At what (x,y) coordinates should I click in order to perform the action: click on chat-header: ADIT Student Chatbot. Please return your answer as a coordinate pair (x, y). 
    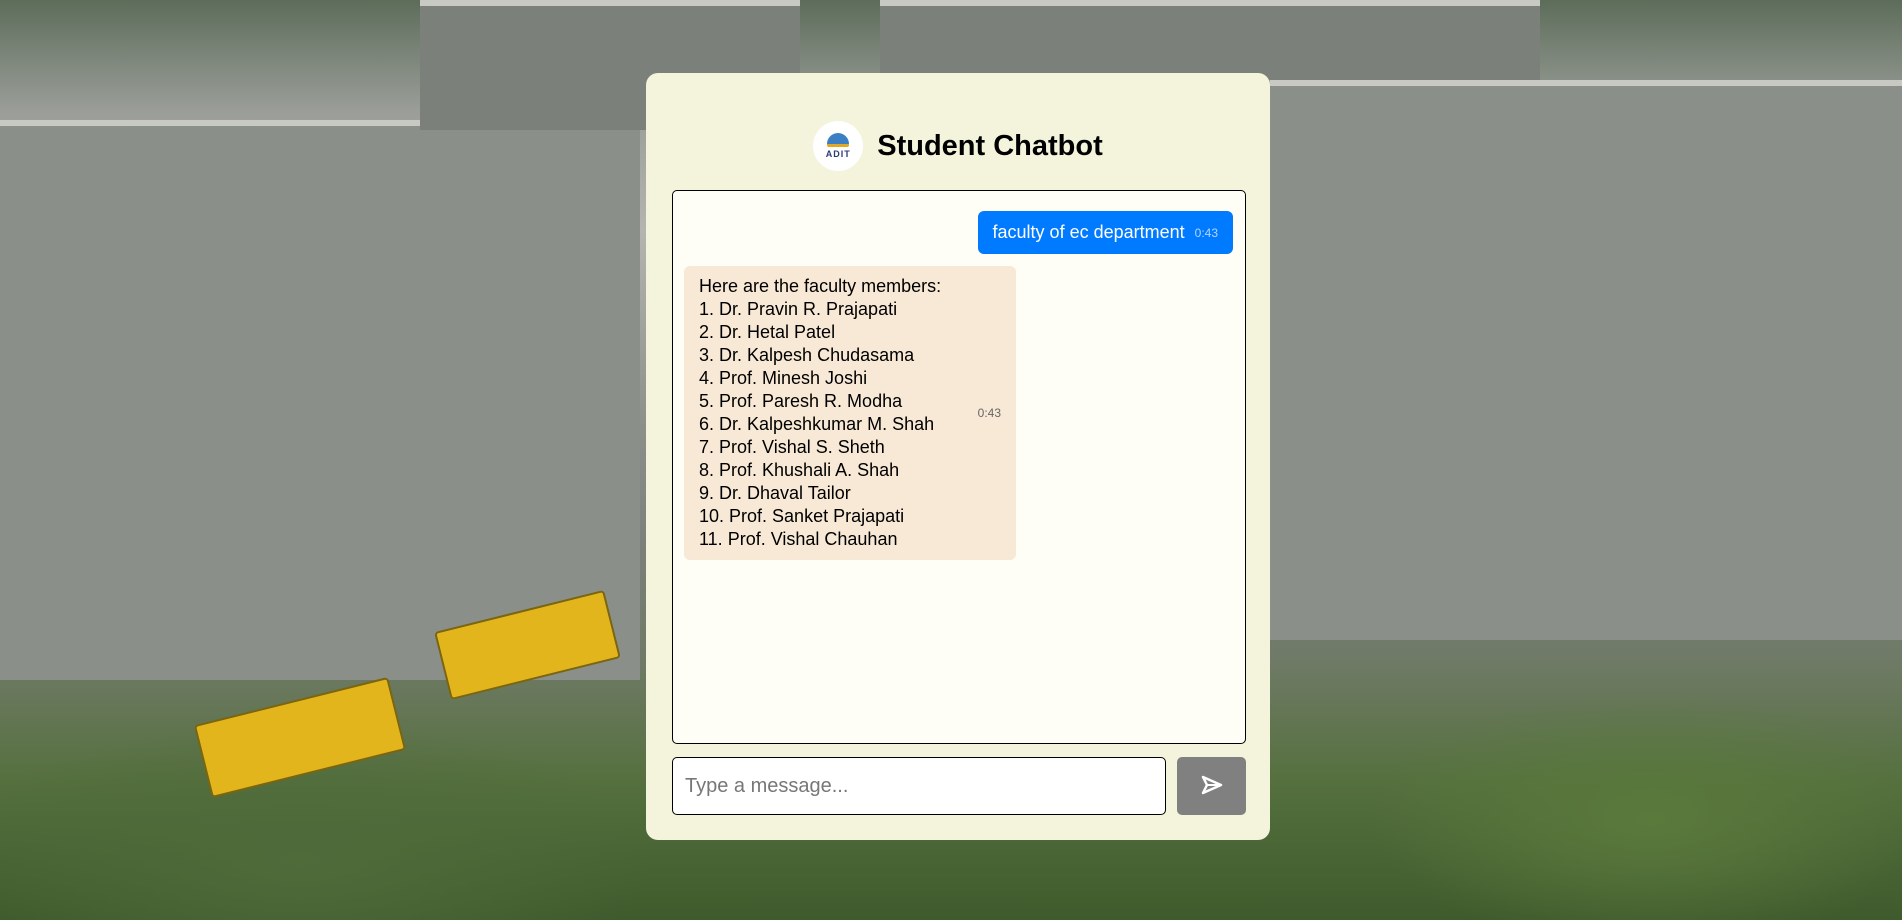
    Looking at the image, I should click on (958, 146).